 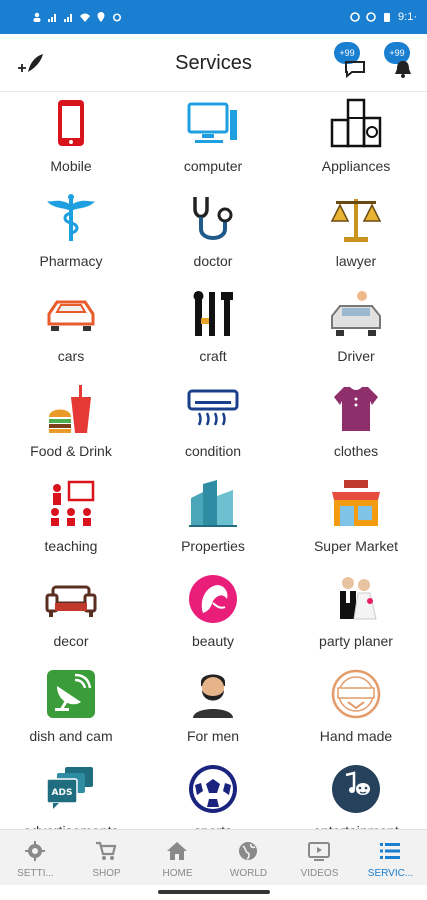 What do you see at coordinates (248, 873) in the screenshot?
I see `nav-label: WORLD` at bounding box center [248, 873].